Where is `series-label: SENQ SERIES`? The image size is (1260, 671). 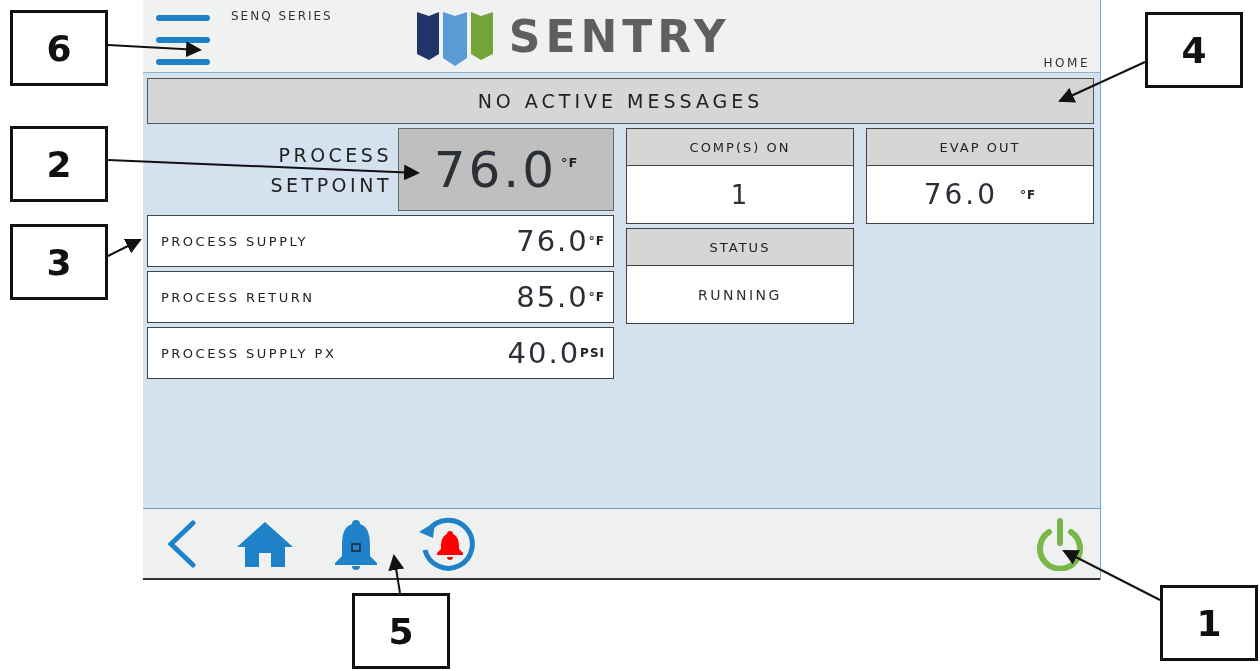 series-label: SENQ SERIES is located at coordinates (282, 17).